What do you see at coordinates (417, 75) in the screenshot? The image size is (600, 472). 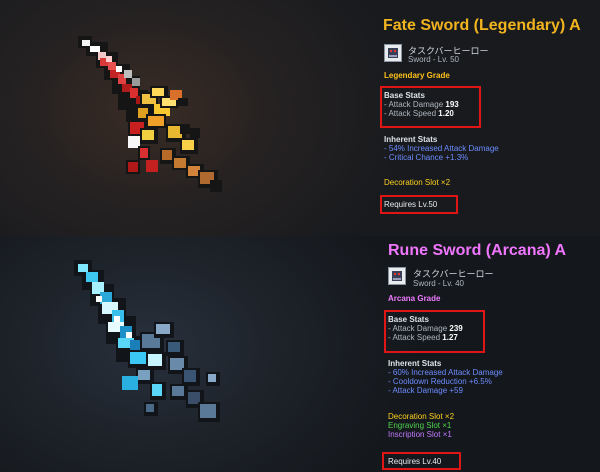 I see `grade-label: Legendary Grade` at bounding box center [417, 75].